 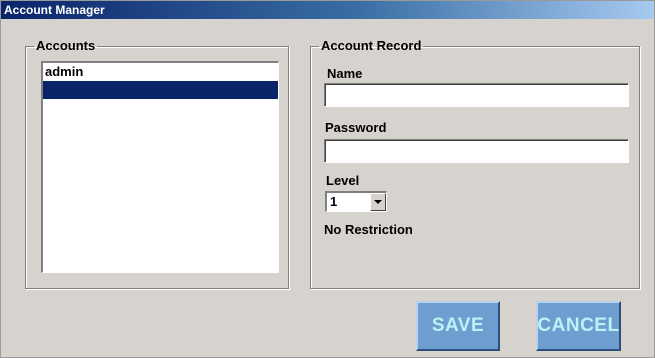 What do you see at coordinates (334, 201) in the screenshot?
I see `level-value: 1` at bounding box center [334, 201].